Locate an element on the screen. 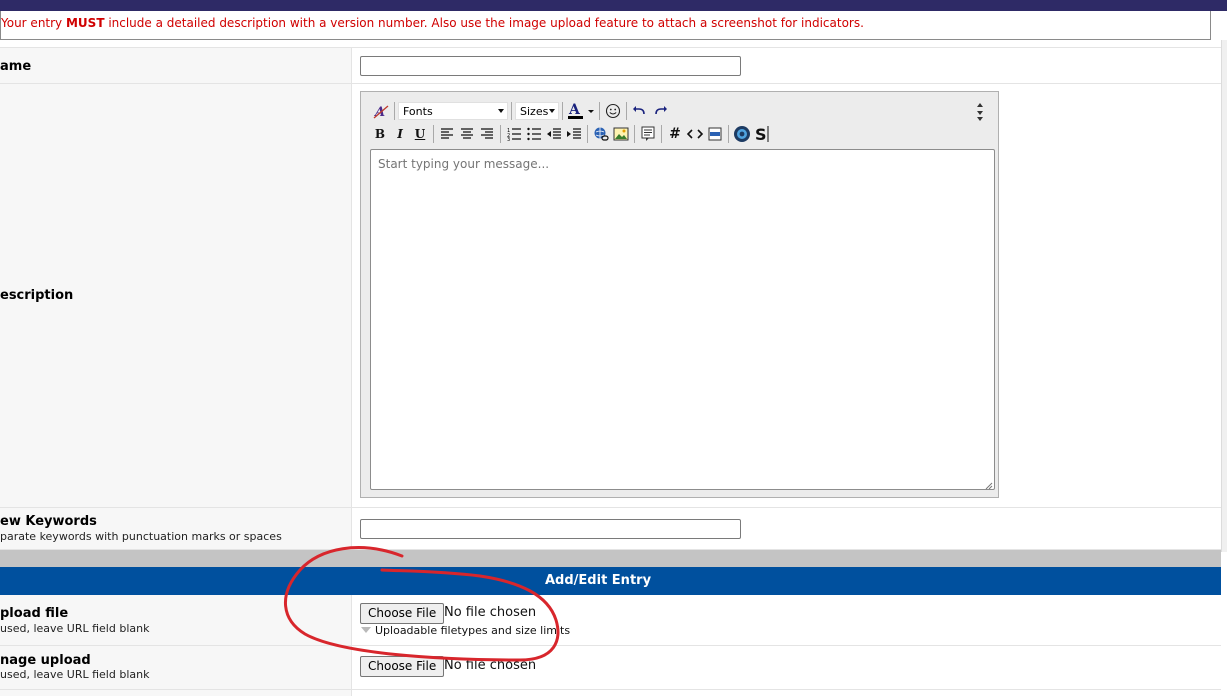 This screenshot has width=1227, height=696. svg-text: A is located at coordinates (574, 110).